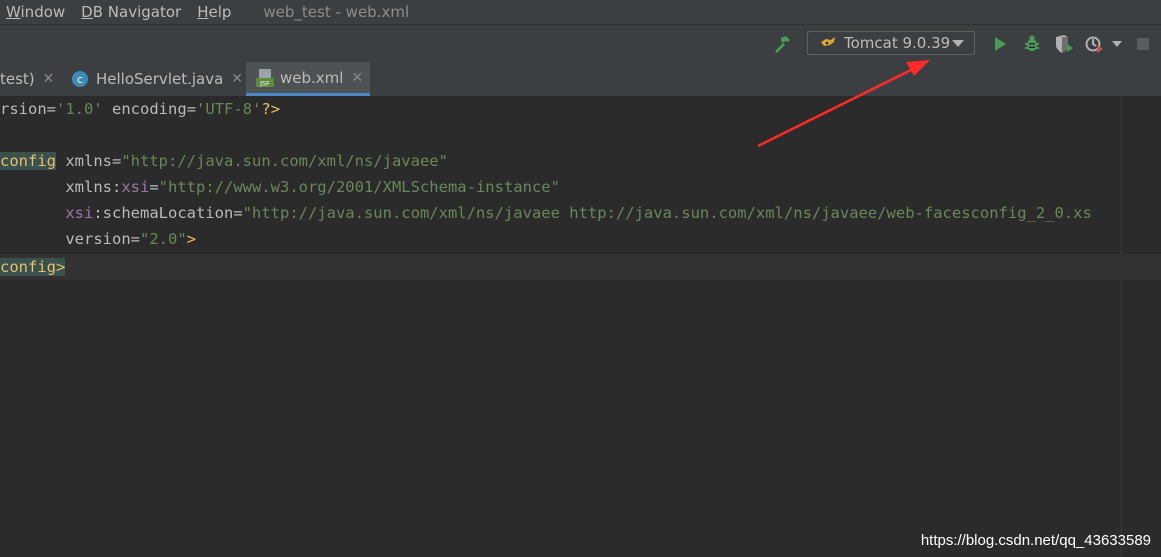 This screenshot has height=557, width=1161. Describe the element at coordinates (1143, 44) in the screenshot. I see `stop-icon` at that location.